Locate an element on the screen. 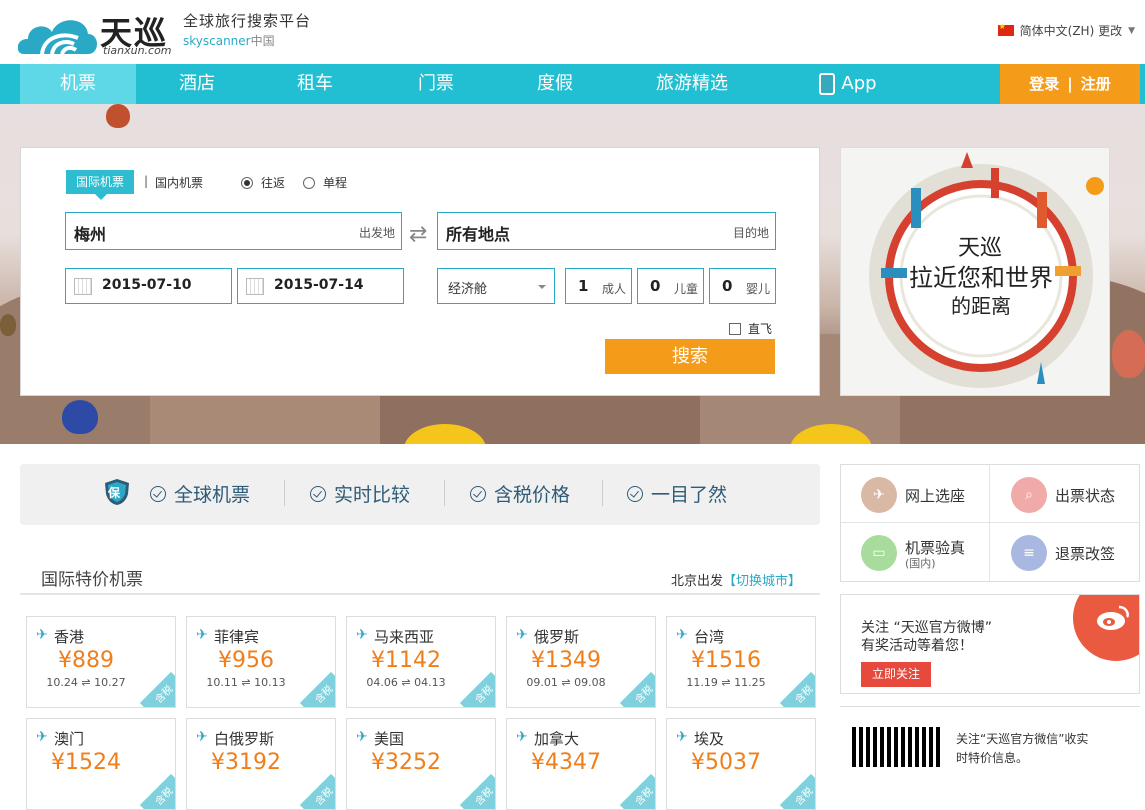 The height and width of the screenshot is (810, 1145). radio-checked-icon is located at coordinates (247, 182).